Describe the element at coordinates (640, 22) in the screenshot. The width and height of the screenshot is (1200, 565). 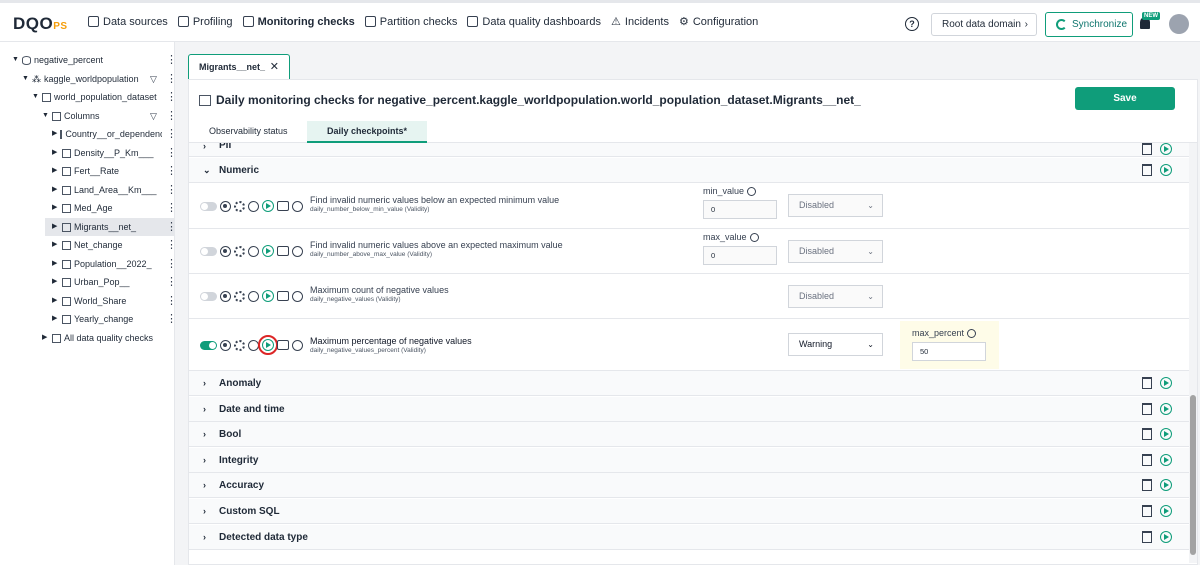
I see `nav-incidents: ⚠ Incidents` at that location.